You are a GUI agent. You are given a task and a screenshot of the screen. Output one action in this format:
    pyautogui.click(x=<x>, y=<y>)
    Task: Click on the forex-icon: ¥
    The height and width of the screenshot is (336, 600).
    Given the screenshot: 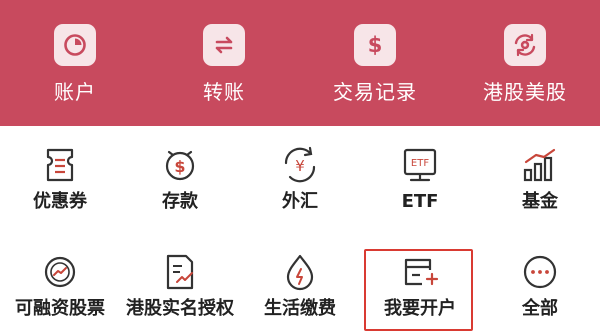 What is the action you would take?
    pyautogui.click(x=300, y=165)
    